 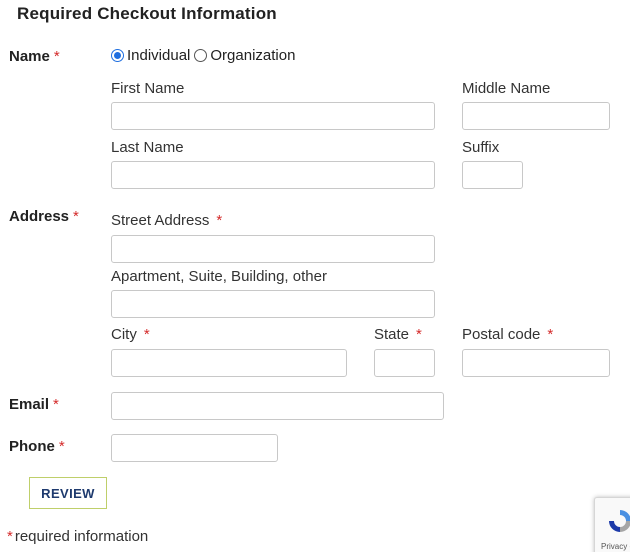 I want to click on postal-code-label: Postal code *, so click(x=507, y=334).